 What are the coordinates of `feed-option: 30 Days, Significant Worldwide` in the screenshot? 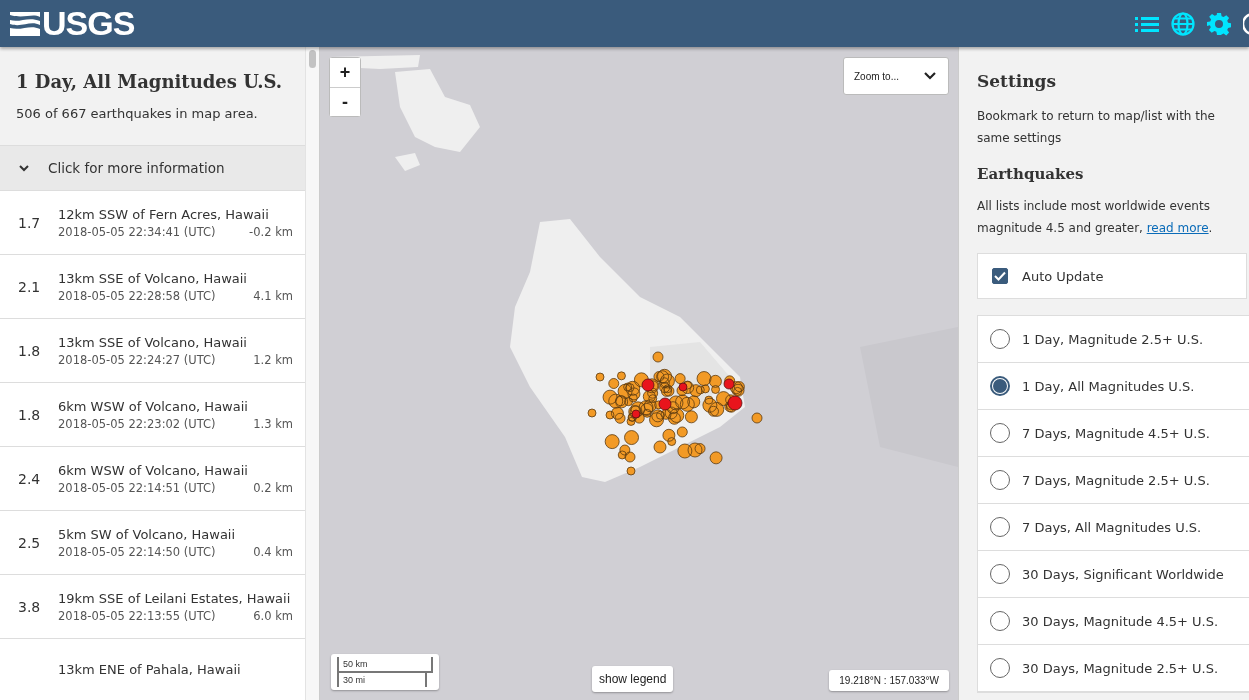 It's located at (1123, 574).